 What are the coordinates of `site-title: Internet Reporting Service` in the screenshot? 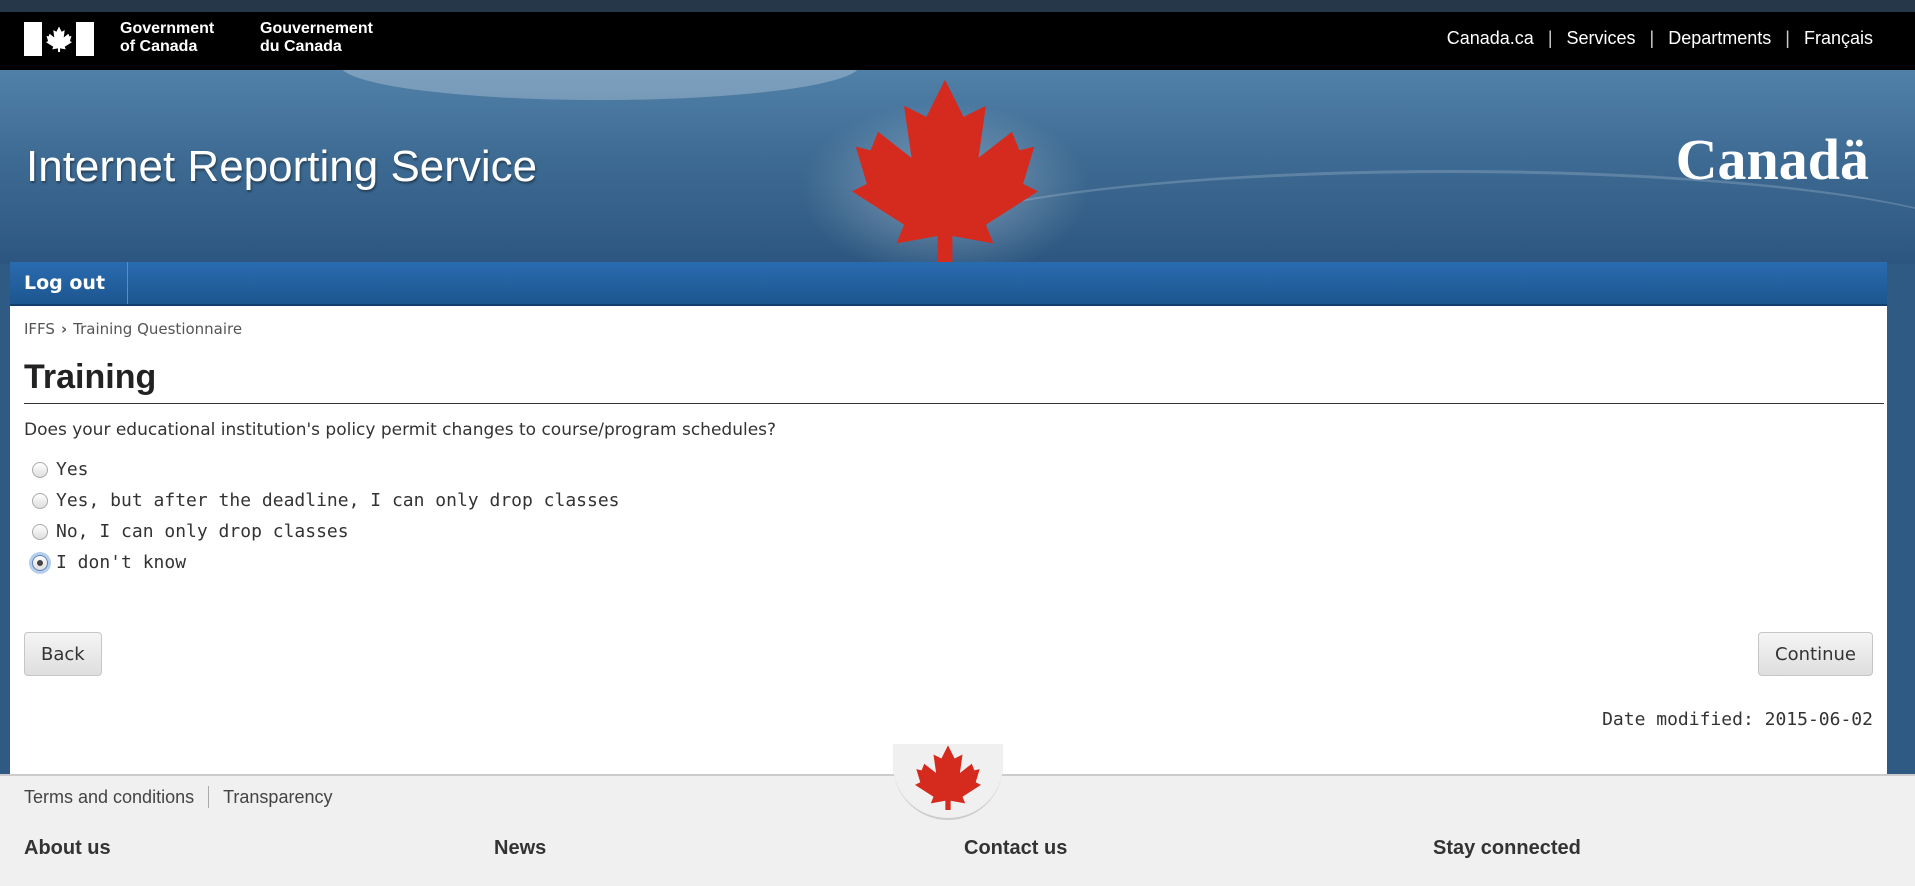 It's located at (282, 166).